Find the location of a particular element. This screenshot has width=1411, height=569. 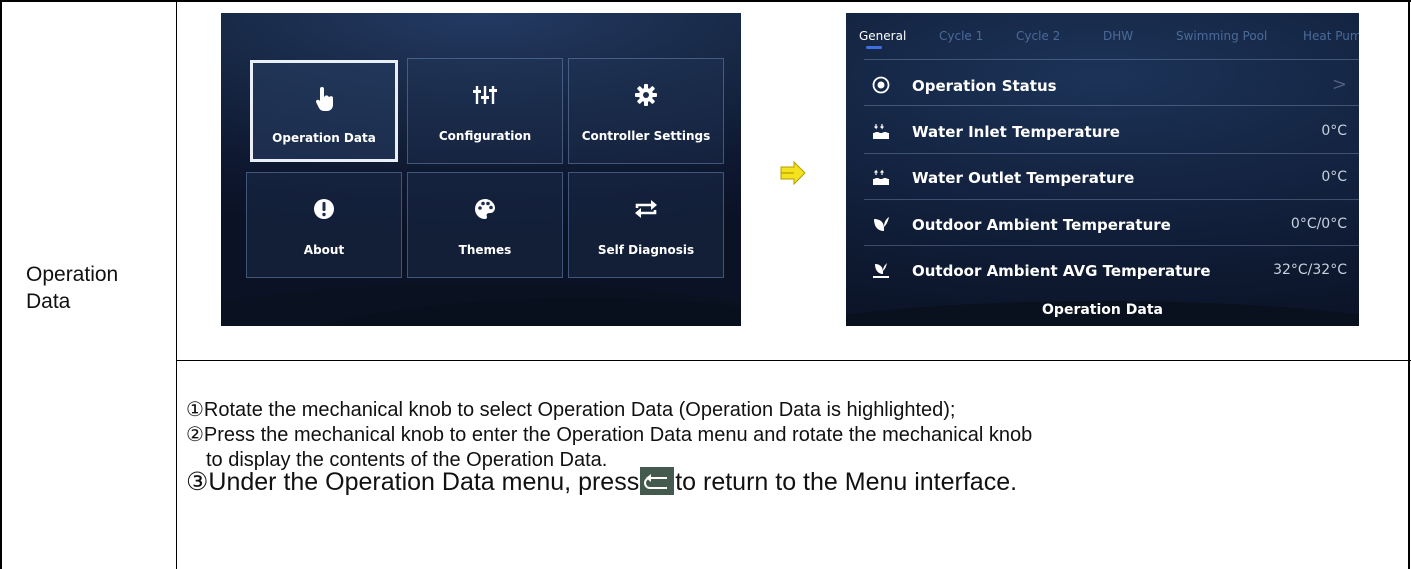

tile-label: Themes is located at coordinates (485, 250).